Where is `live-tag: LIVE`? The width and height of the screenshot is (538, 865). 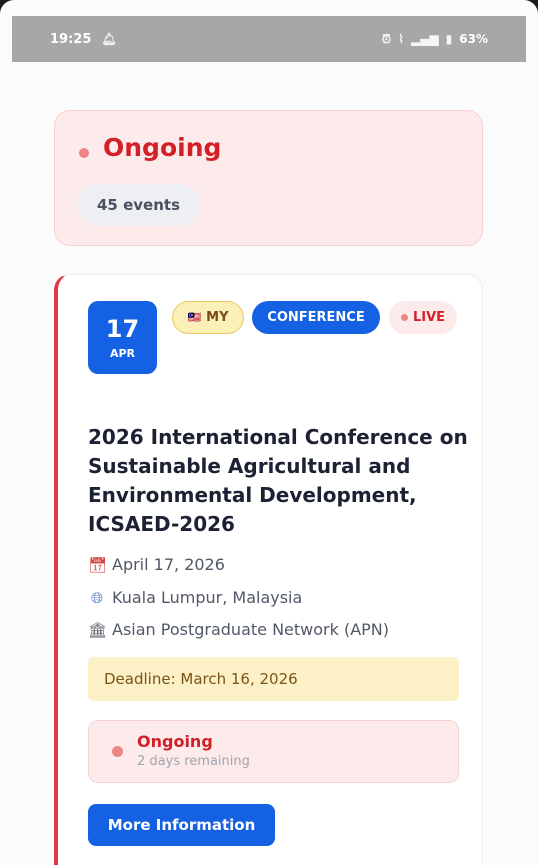 live-tag: LIVE is located at coordinates (423, 317).